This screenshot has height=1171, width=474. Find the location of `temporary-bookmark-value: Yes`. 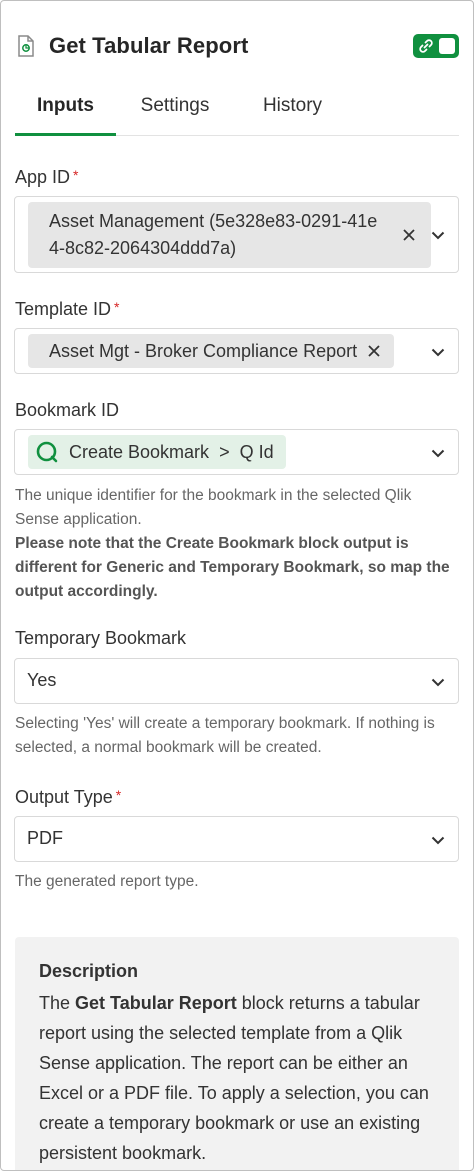

temporary-bookmark-value: Yes is located at coordinates (42, 680).